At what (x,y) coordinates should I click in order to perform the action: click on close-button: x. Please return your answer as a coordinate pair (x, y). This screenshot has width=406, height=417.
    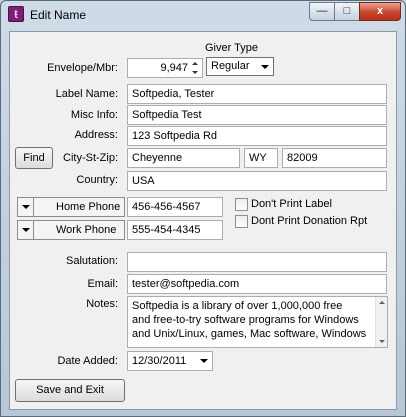
    Looking at the image, I should click on (380, 11).